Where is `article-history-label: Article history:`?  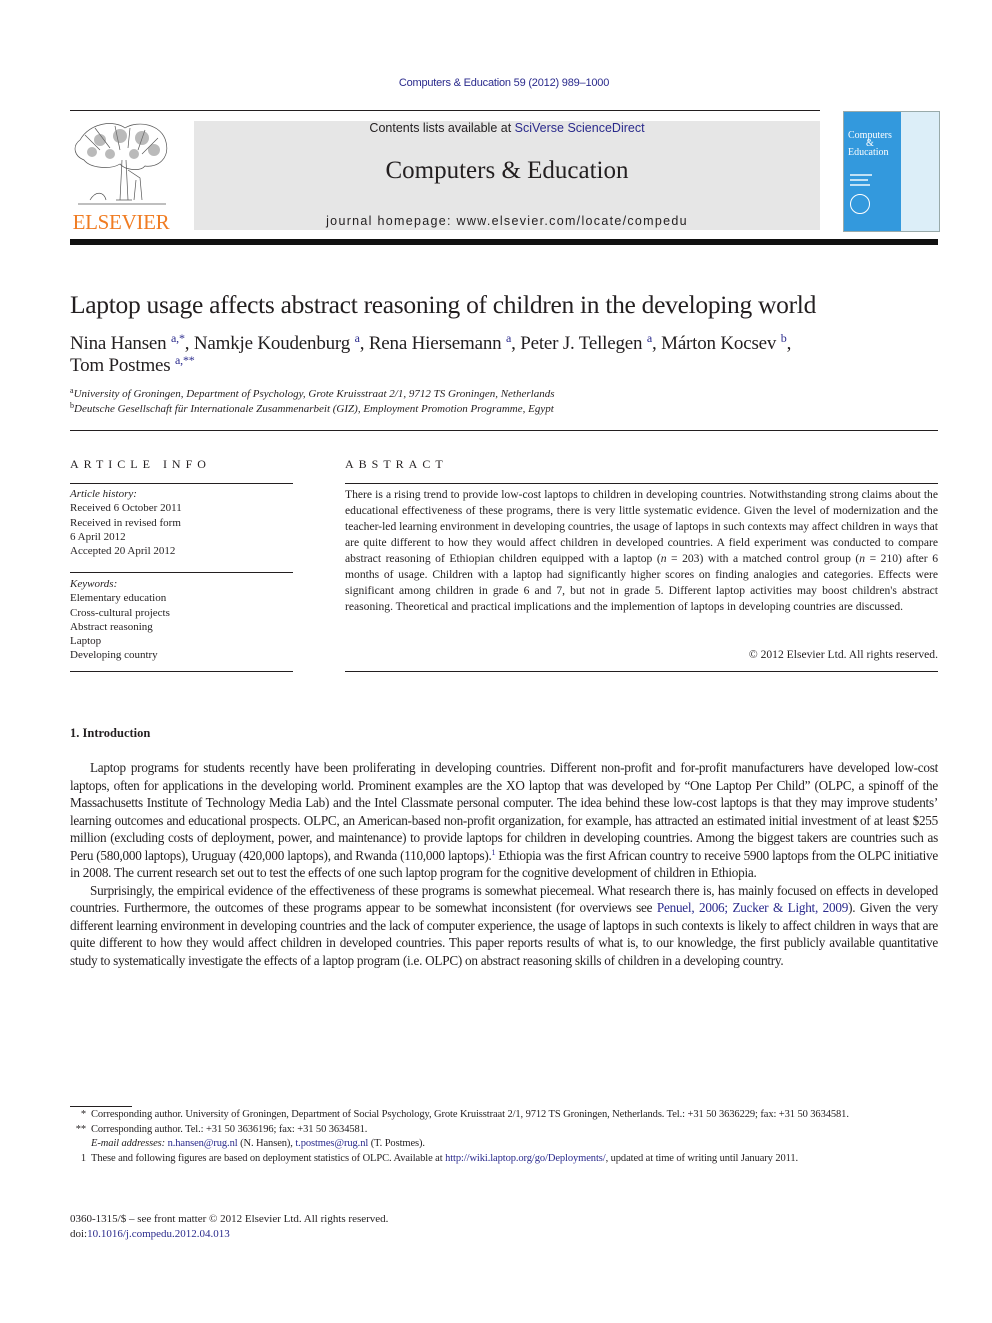
article-history-label: Article history: is located at coordinates (103, 494).